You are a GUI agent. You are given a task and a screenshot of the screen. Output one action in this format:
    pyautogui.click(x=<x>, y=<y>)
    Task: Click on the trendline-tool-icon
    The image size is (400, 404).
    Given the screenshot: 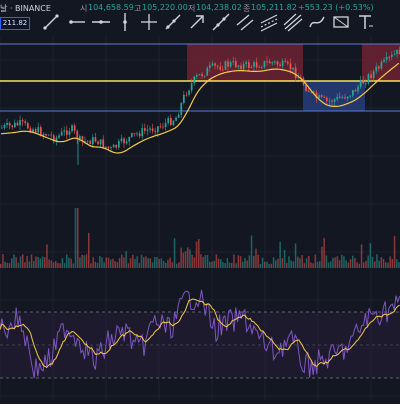 What is the action you would take?
    pyautogui.click(x=51, y=22)
    